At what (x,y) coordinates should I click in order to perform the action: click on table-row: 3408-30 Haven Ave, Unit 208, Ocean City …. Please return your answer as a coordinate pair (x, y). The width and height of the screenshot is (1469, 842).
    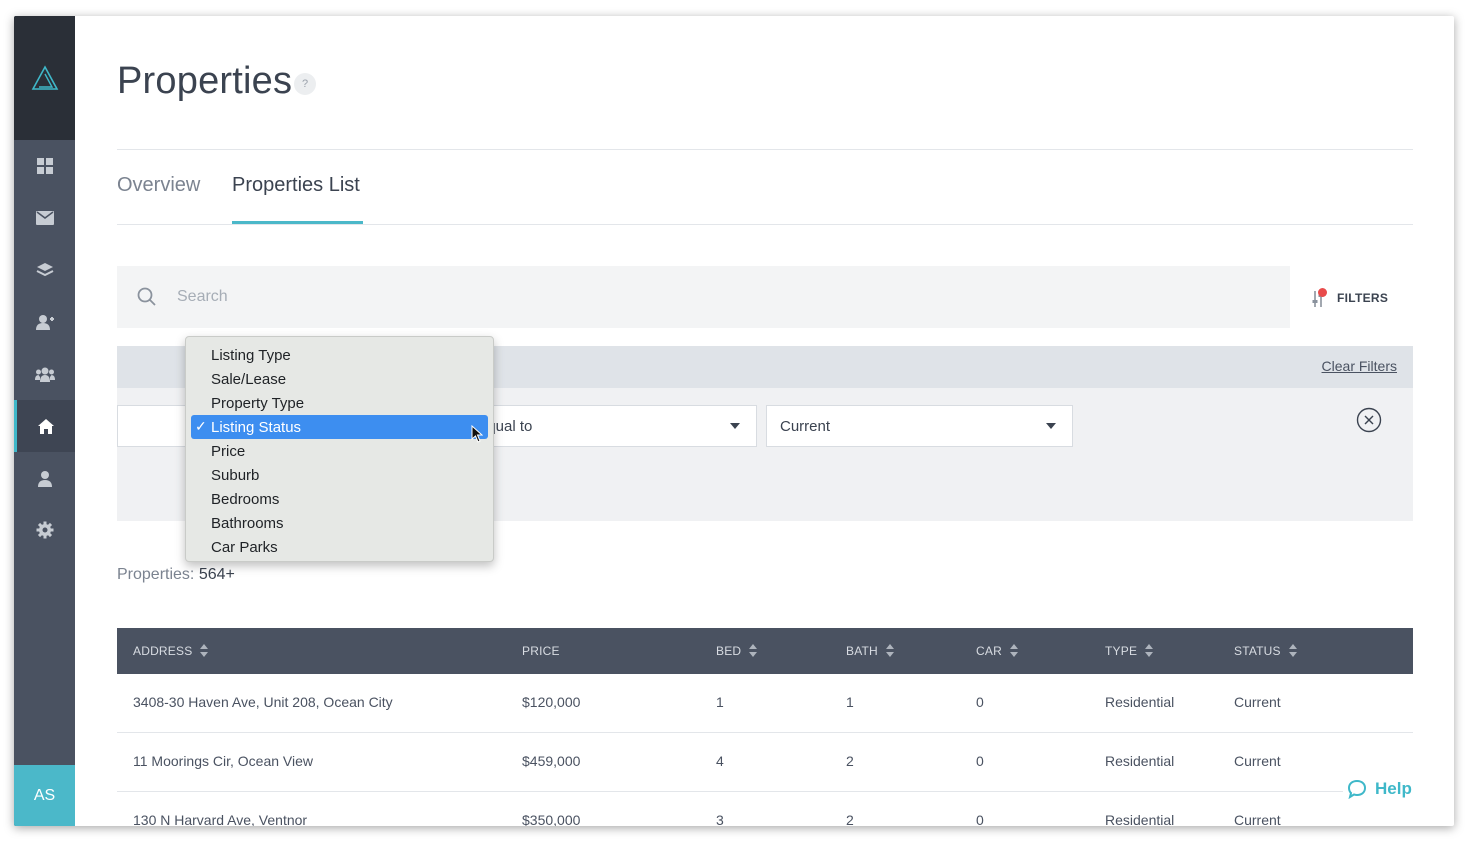
    Looking at the image, I should click on (765, 703).